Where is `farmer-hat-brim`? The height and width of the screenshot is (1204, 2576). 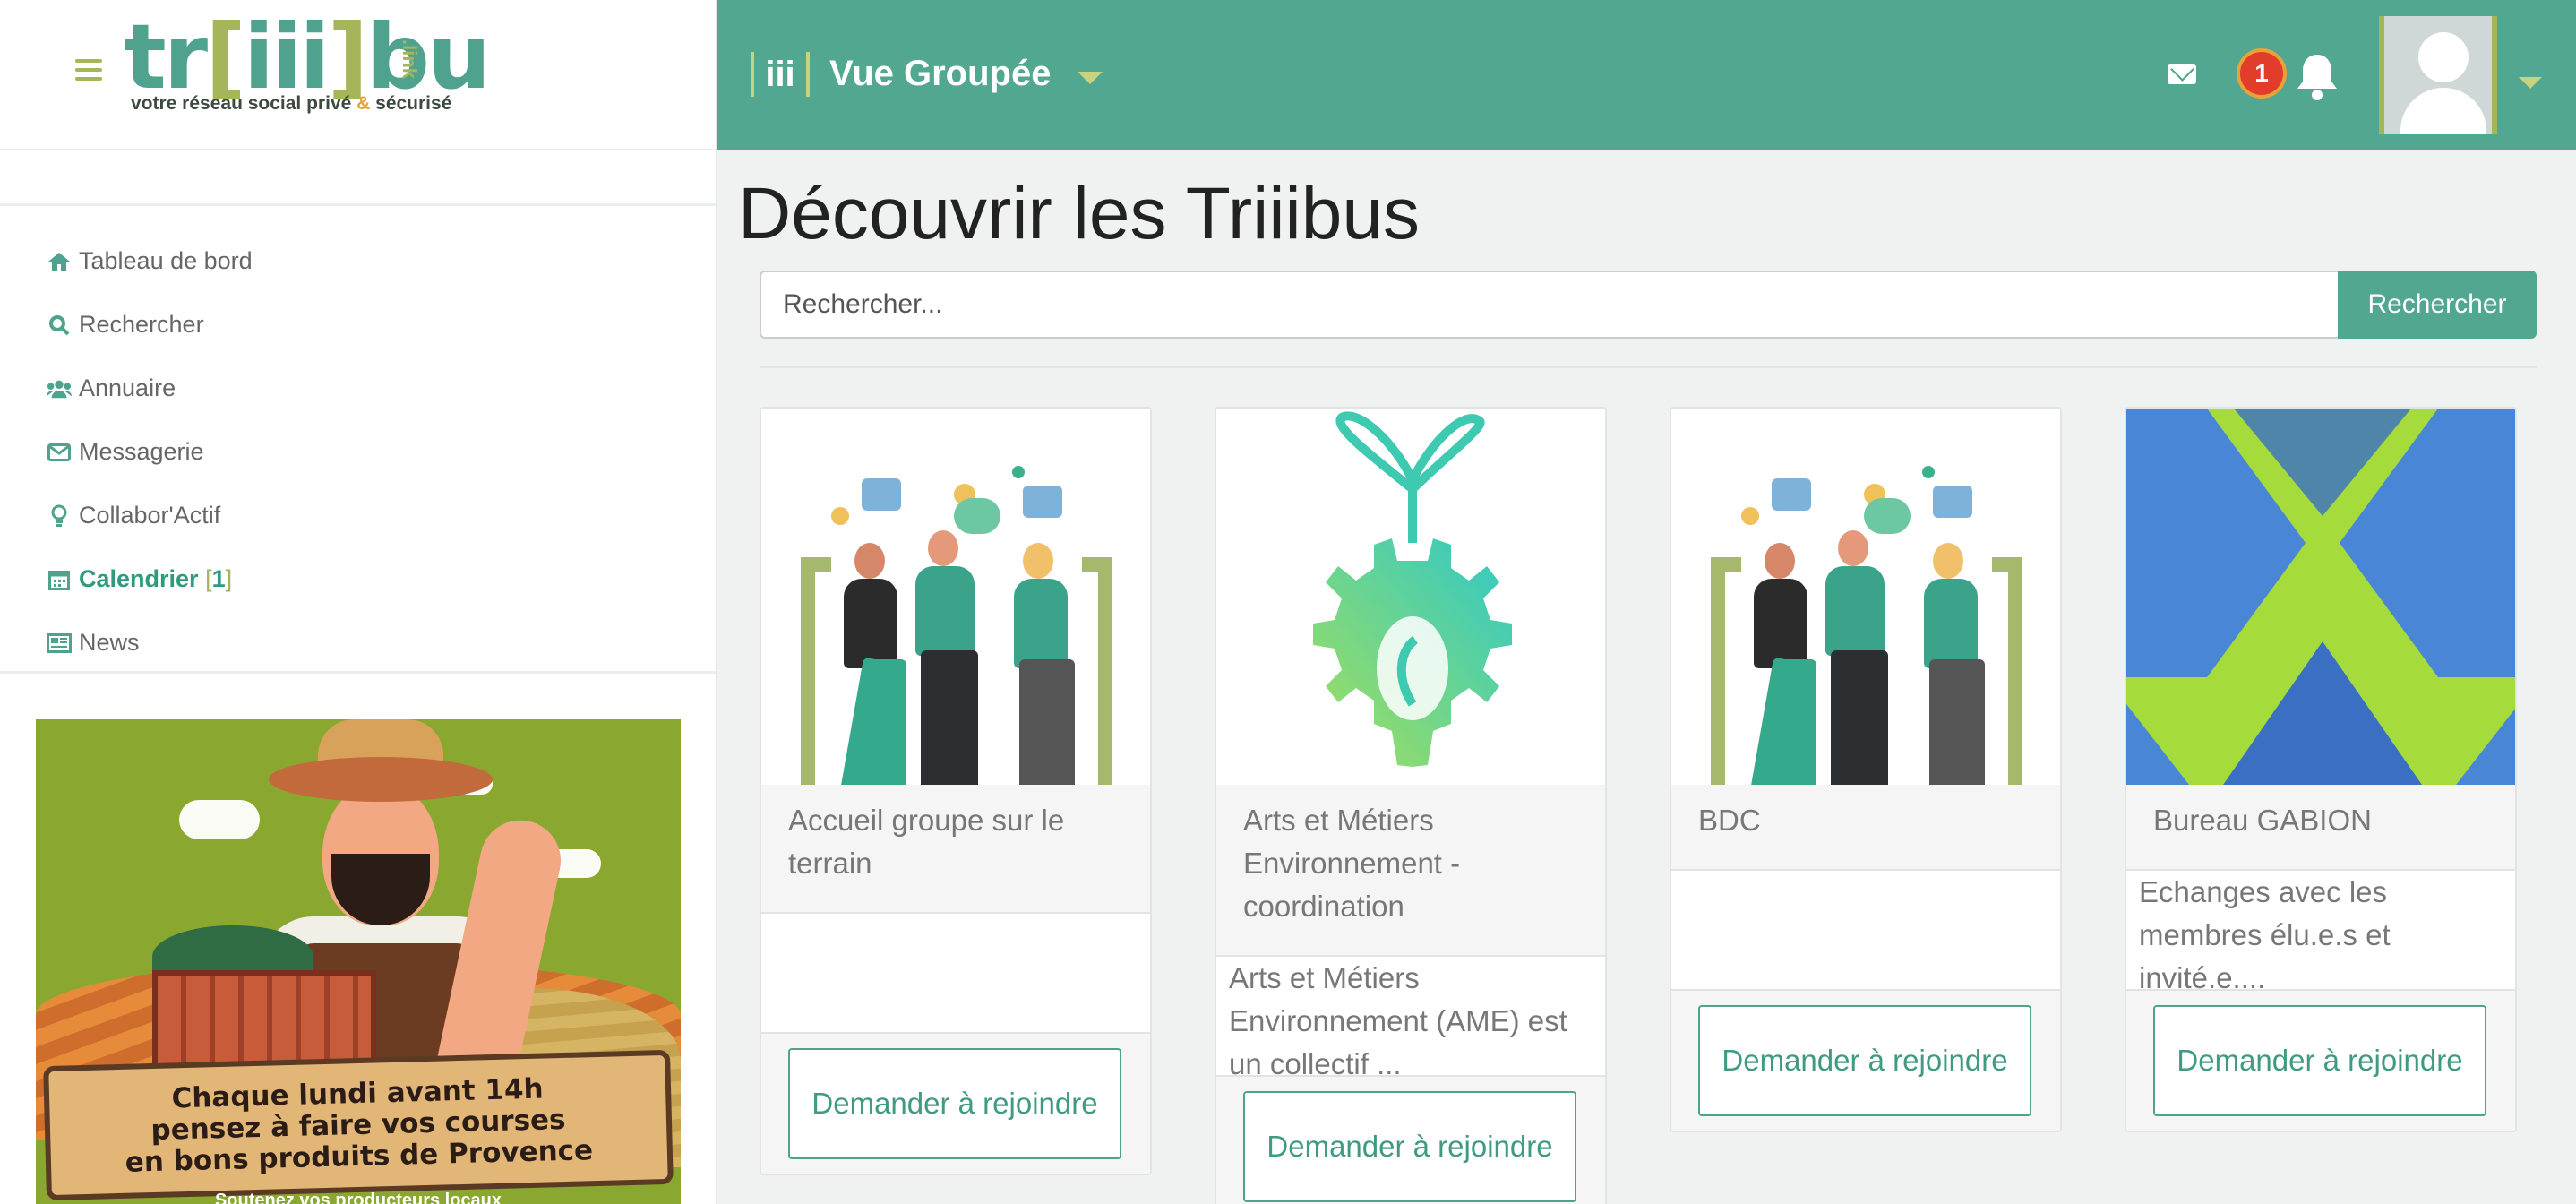
farmer-hat-brim is located at coordinates (381, 779).